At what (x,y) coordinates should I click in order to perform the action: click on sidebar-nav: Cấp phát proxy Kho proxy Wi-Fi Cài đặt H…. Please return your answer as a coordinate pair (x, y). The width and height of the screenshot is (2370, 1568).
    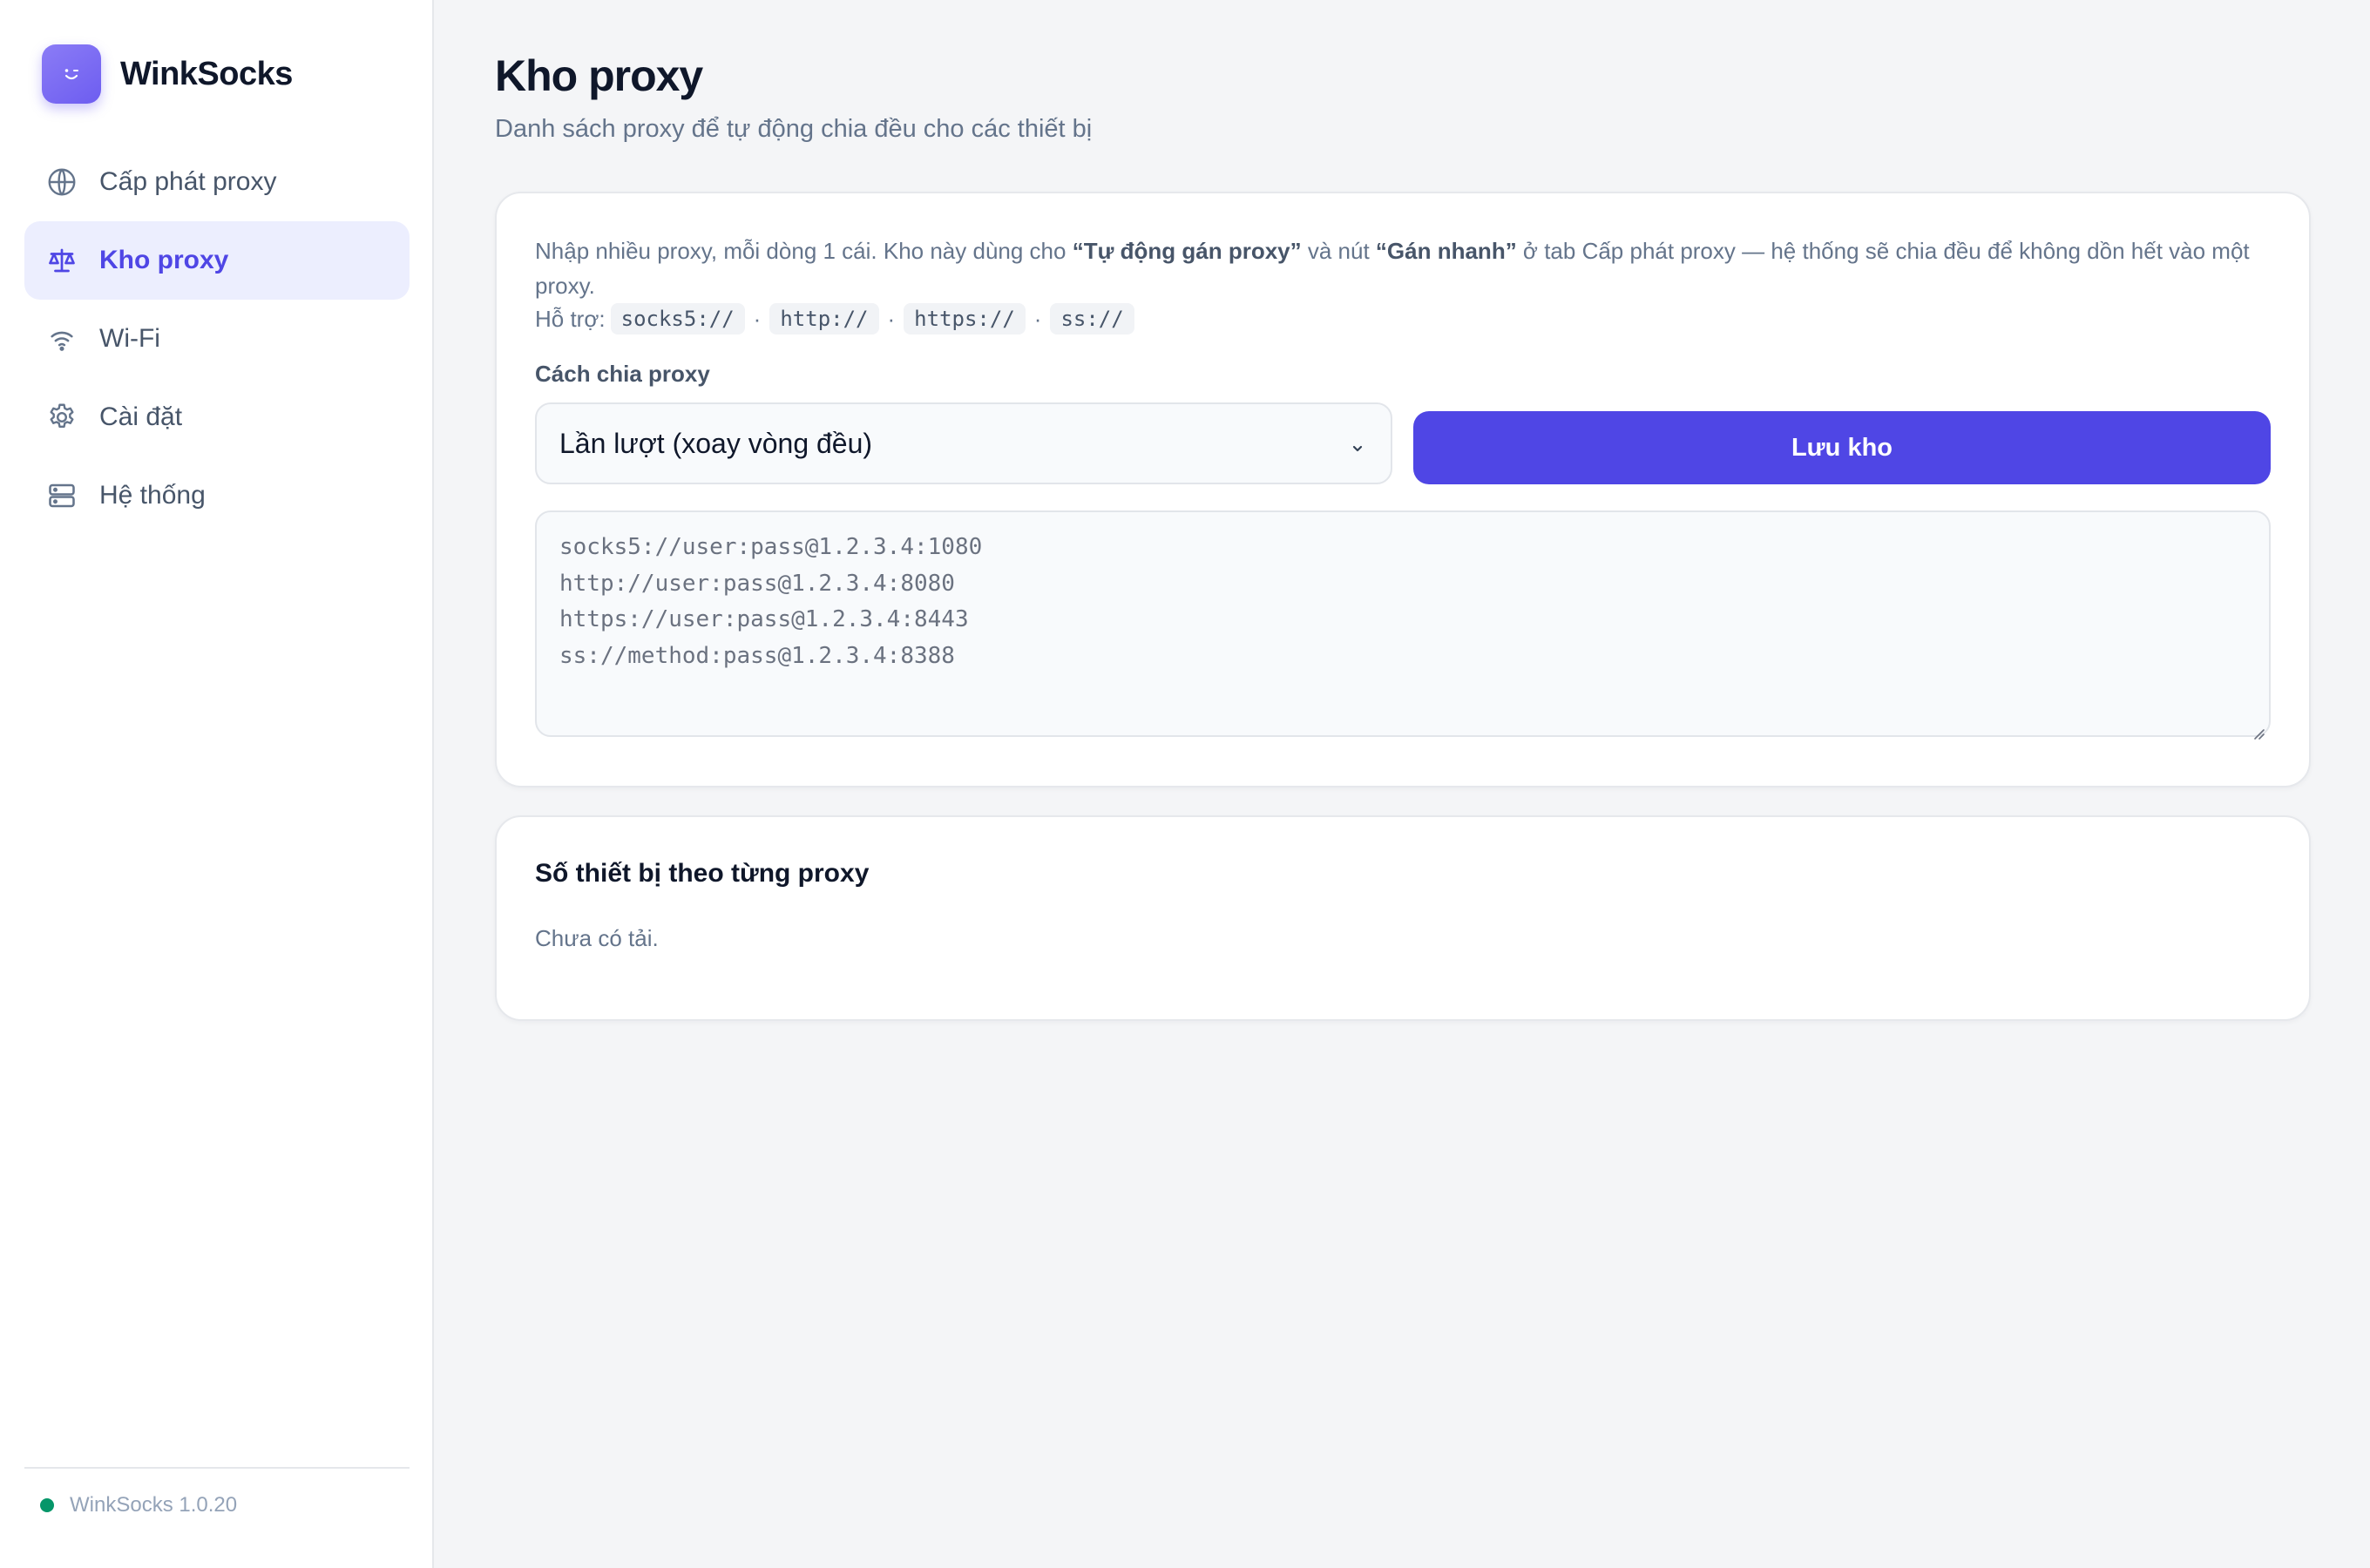
    Looking at the image, I should click on (217, 339).